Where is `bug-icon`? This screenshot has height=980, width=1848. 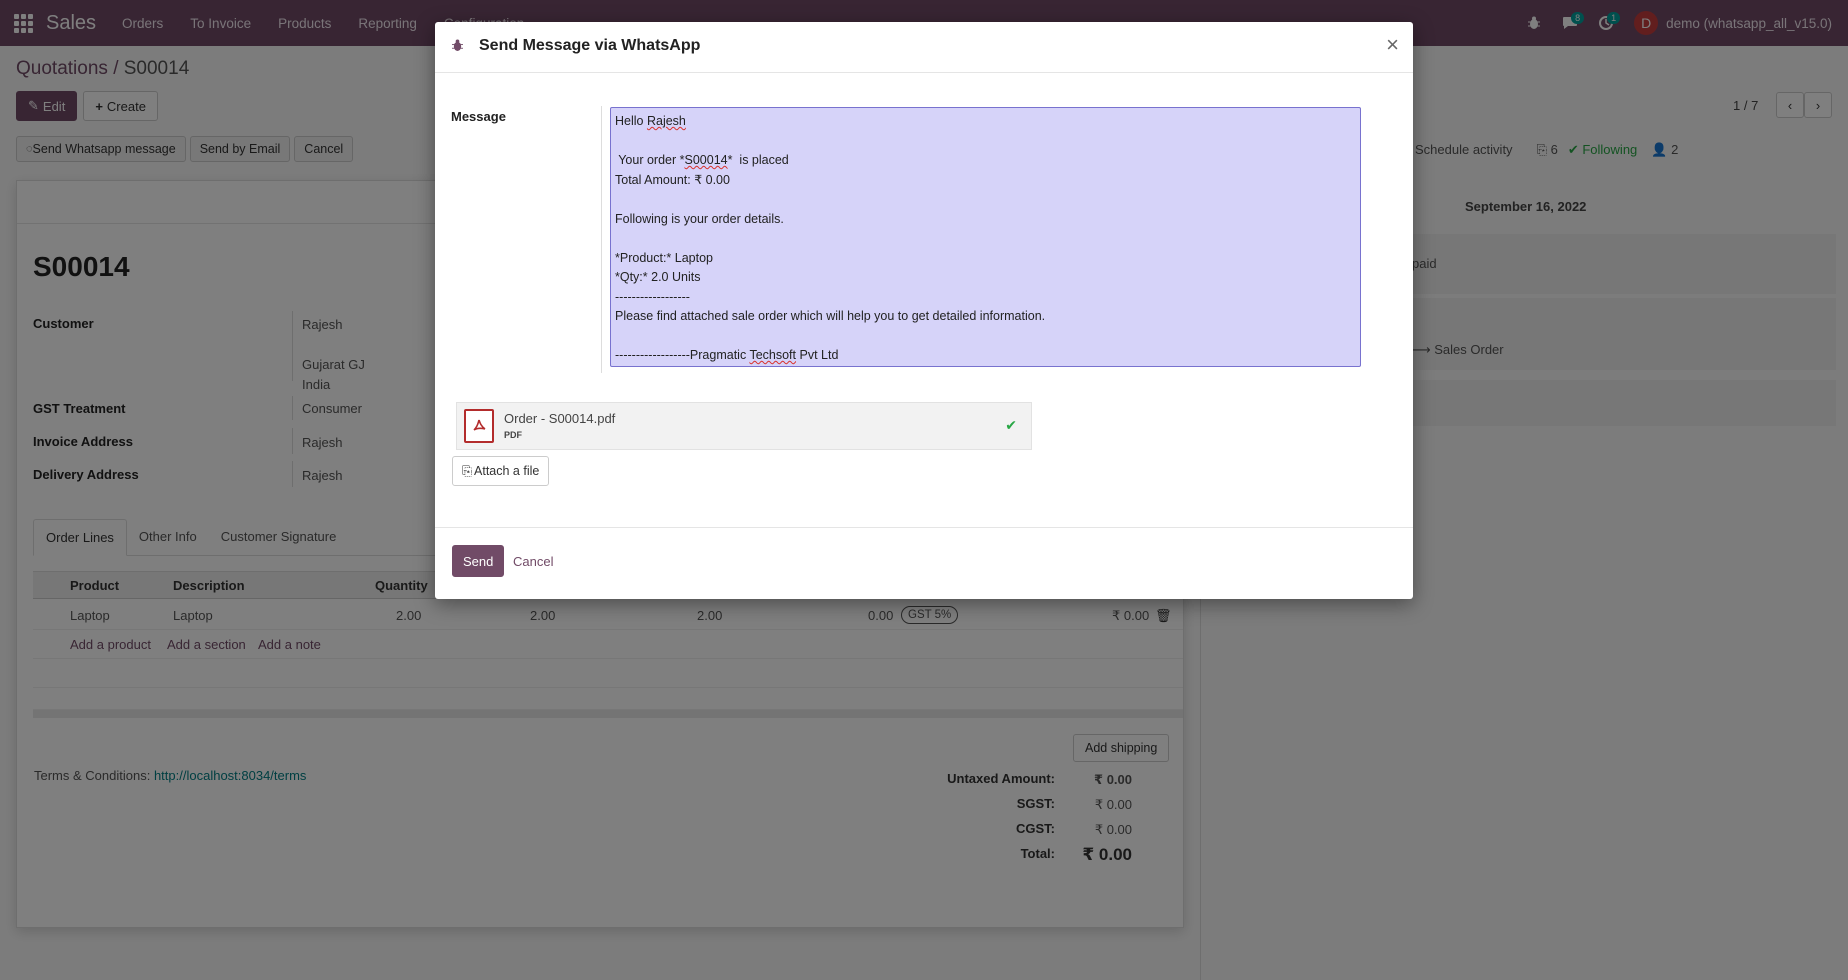
bug-icon is located at coordinates (457, 47).